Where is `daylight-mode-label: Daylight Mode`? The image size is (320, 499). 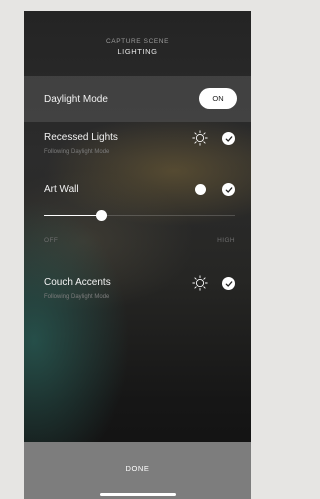
daylight-mode-label: Daylight Mode is located at coordinates (76, 99).